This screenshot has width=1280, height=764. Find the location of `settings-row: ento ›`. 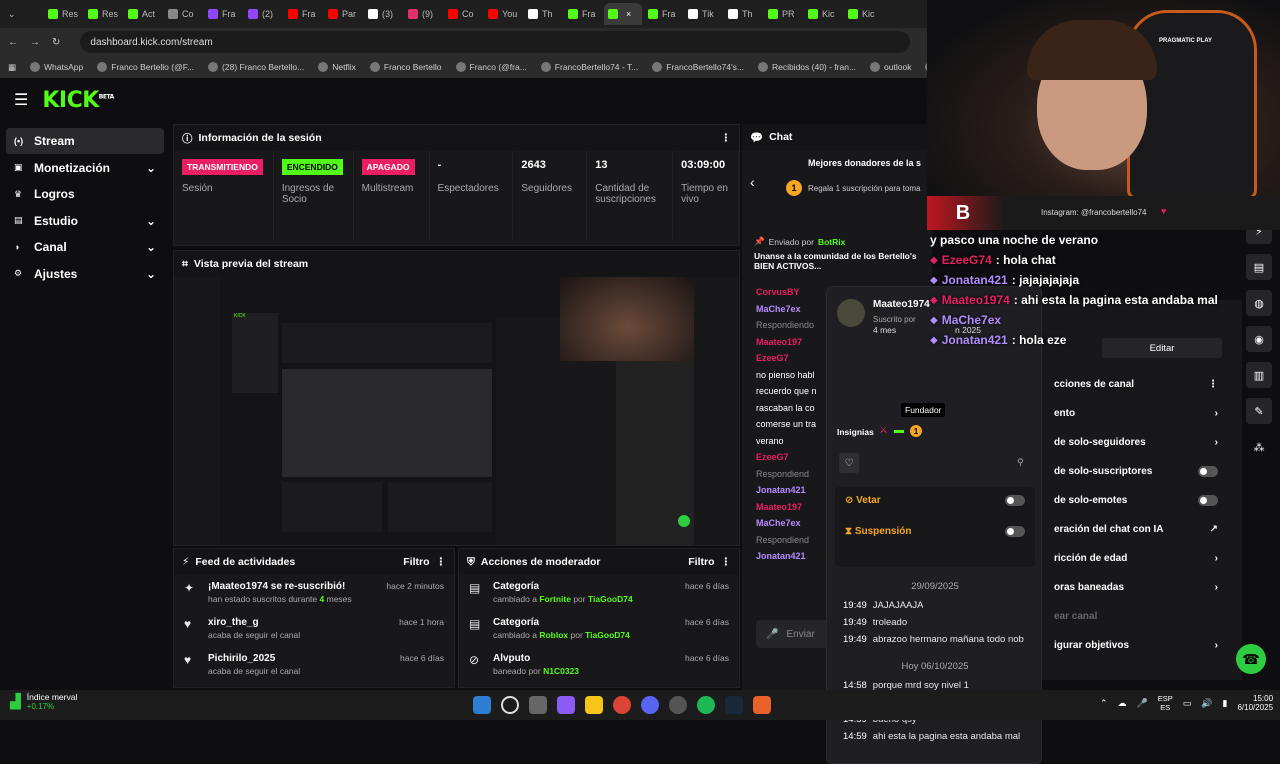

settings-row: ento › is located at coordinates (1136, 413).